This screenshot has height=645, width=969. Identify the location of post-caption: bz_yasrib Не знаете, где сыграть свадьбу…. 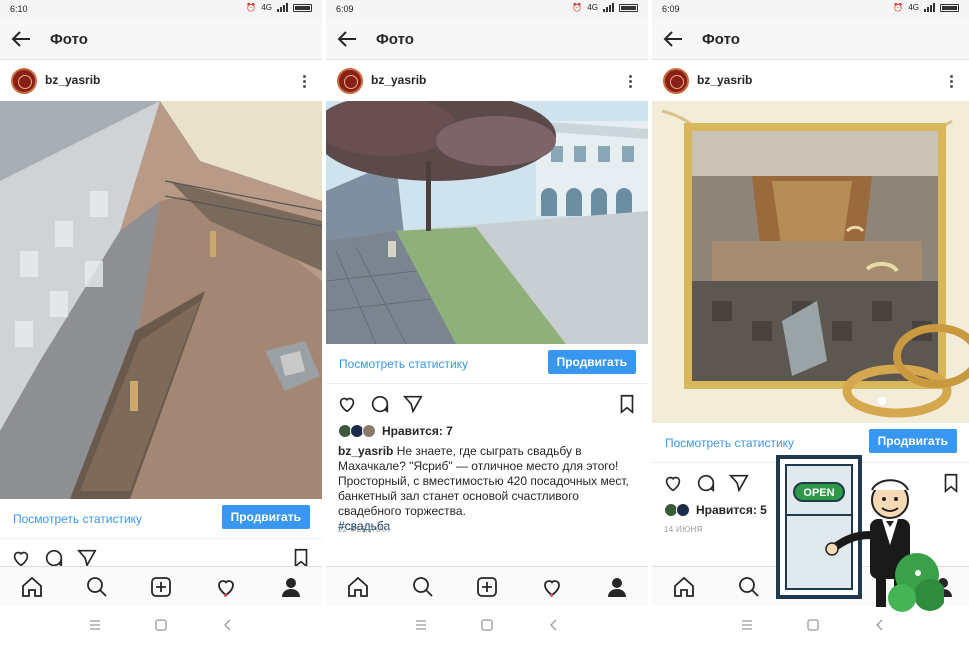
(487, 489).